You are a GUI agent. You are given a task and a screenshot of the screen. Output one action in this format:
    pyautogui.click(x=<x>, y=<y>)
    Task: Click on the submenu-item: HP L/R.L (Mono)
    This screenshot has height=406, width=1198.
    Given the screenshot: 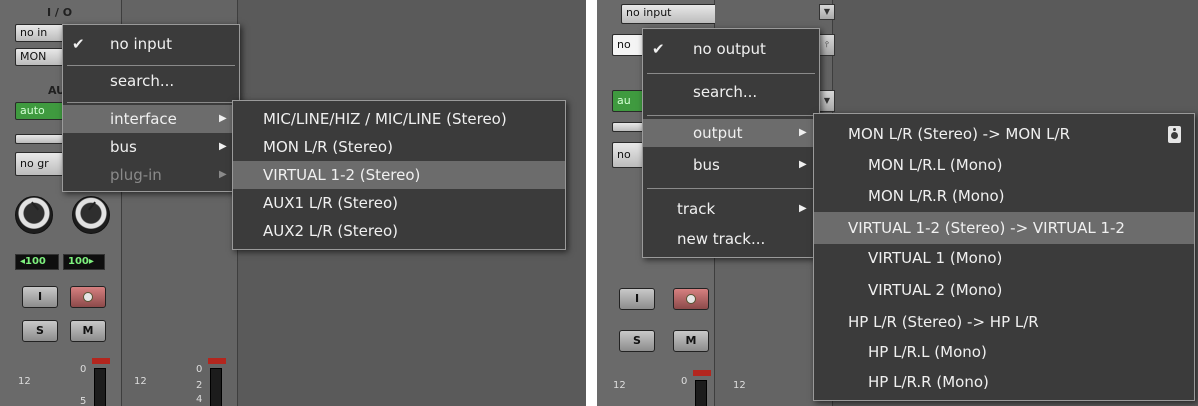 What is the action you would take?
    pyautogui.click(x=1004, y=352)
    